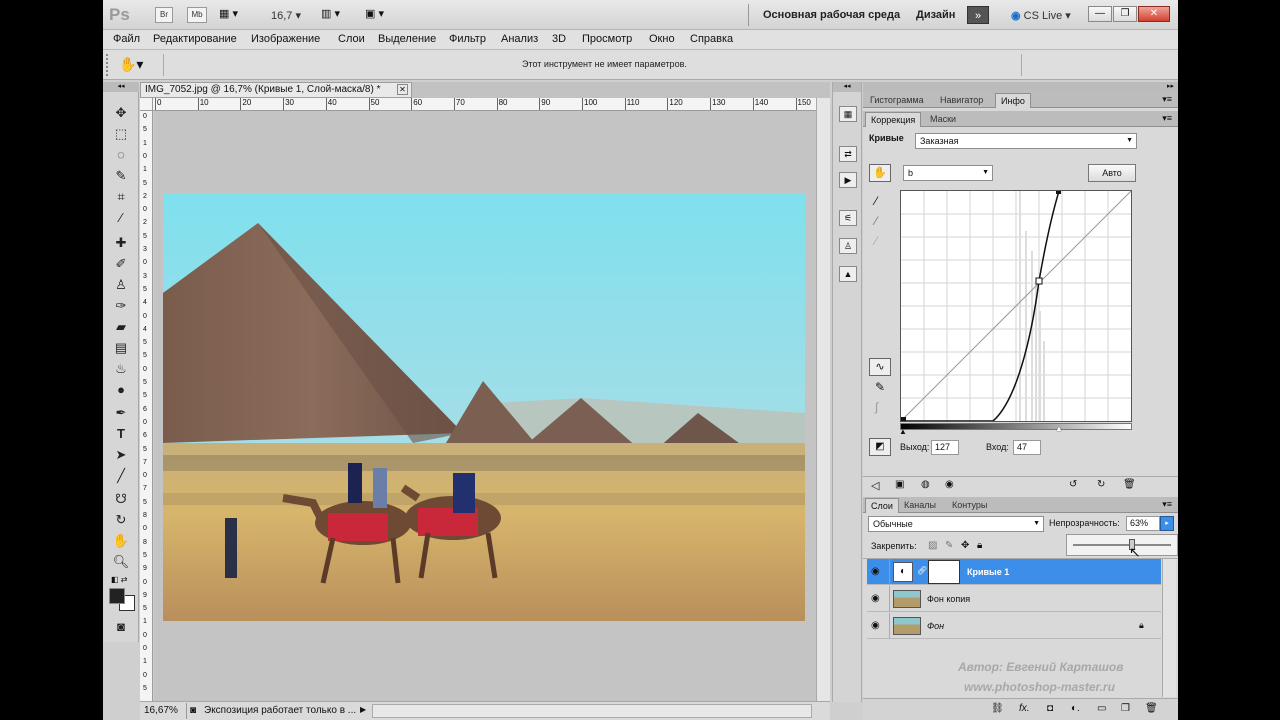 This screenshot has height=720, width=1280. What do you see at coordinates (1100, 14) in the screenshot?
I see `minimize-button: —` at bounding box center [1100, 14].